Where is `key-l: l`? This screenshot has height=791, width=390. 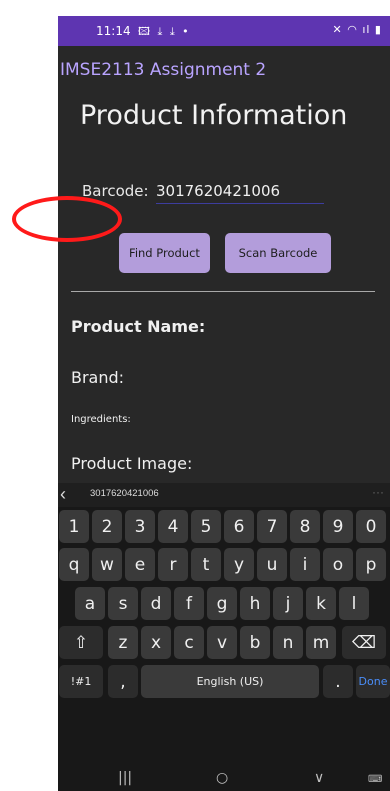
key-l: l is located at coordinates (354, 603).